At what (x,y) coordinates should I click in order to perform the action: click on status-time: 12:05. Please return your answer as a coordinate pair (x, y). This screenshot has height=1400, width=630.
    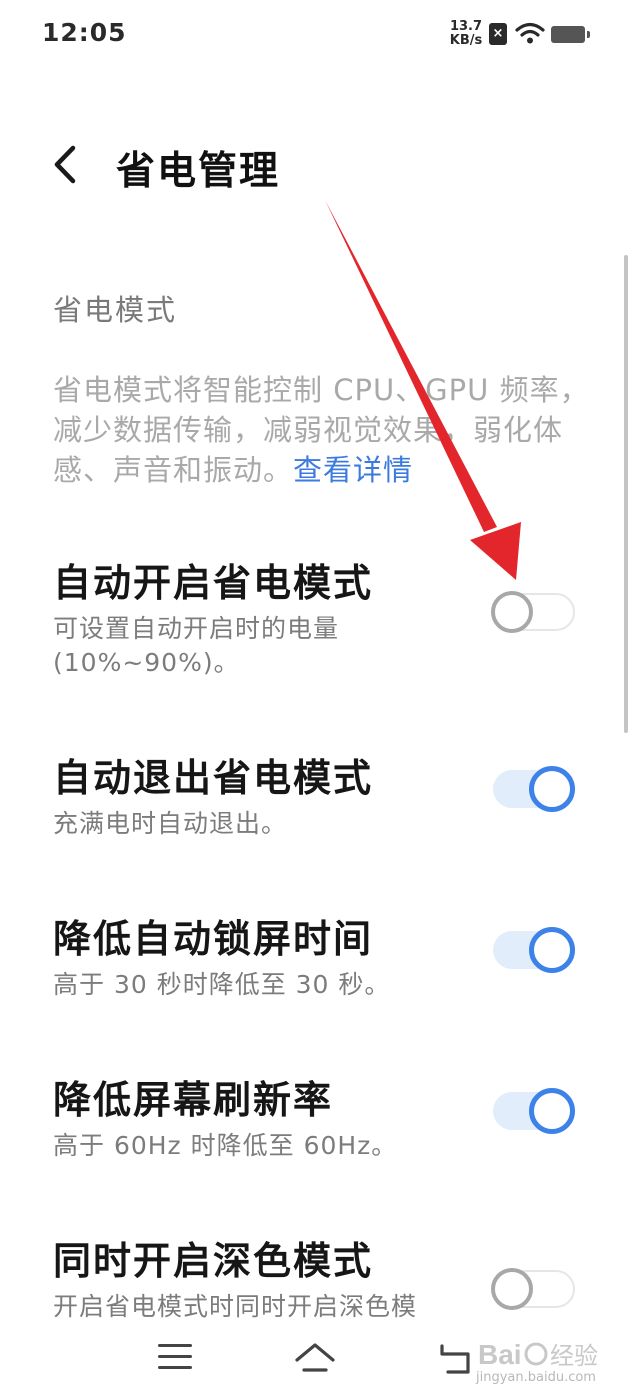
    Looking at the image, I should click on (84, 32).